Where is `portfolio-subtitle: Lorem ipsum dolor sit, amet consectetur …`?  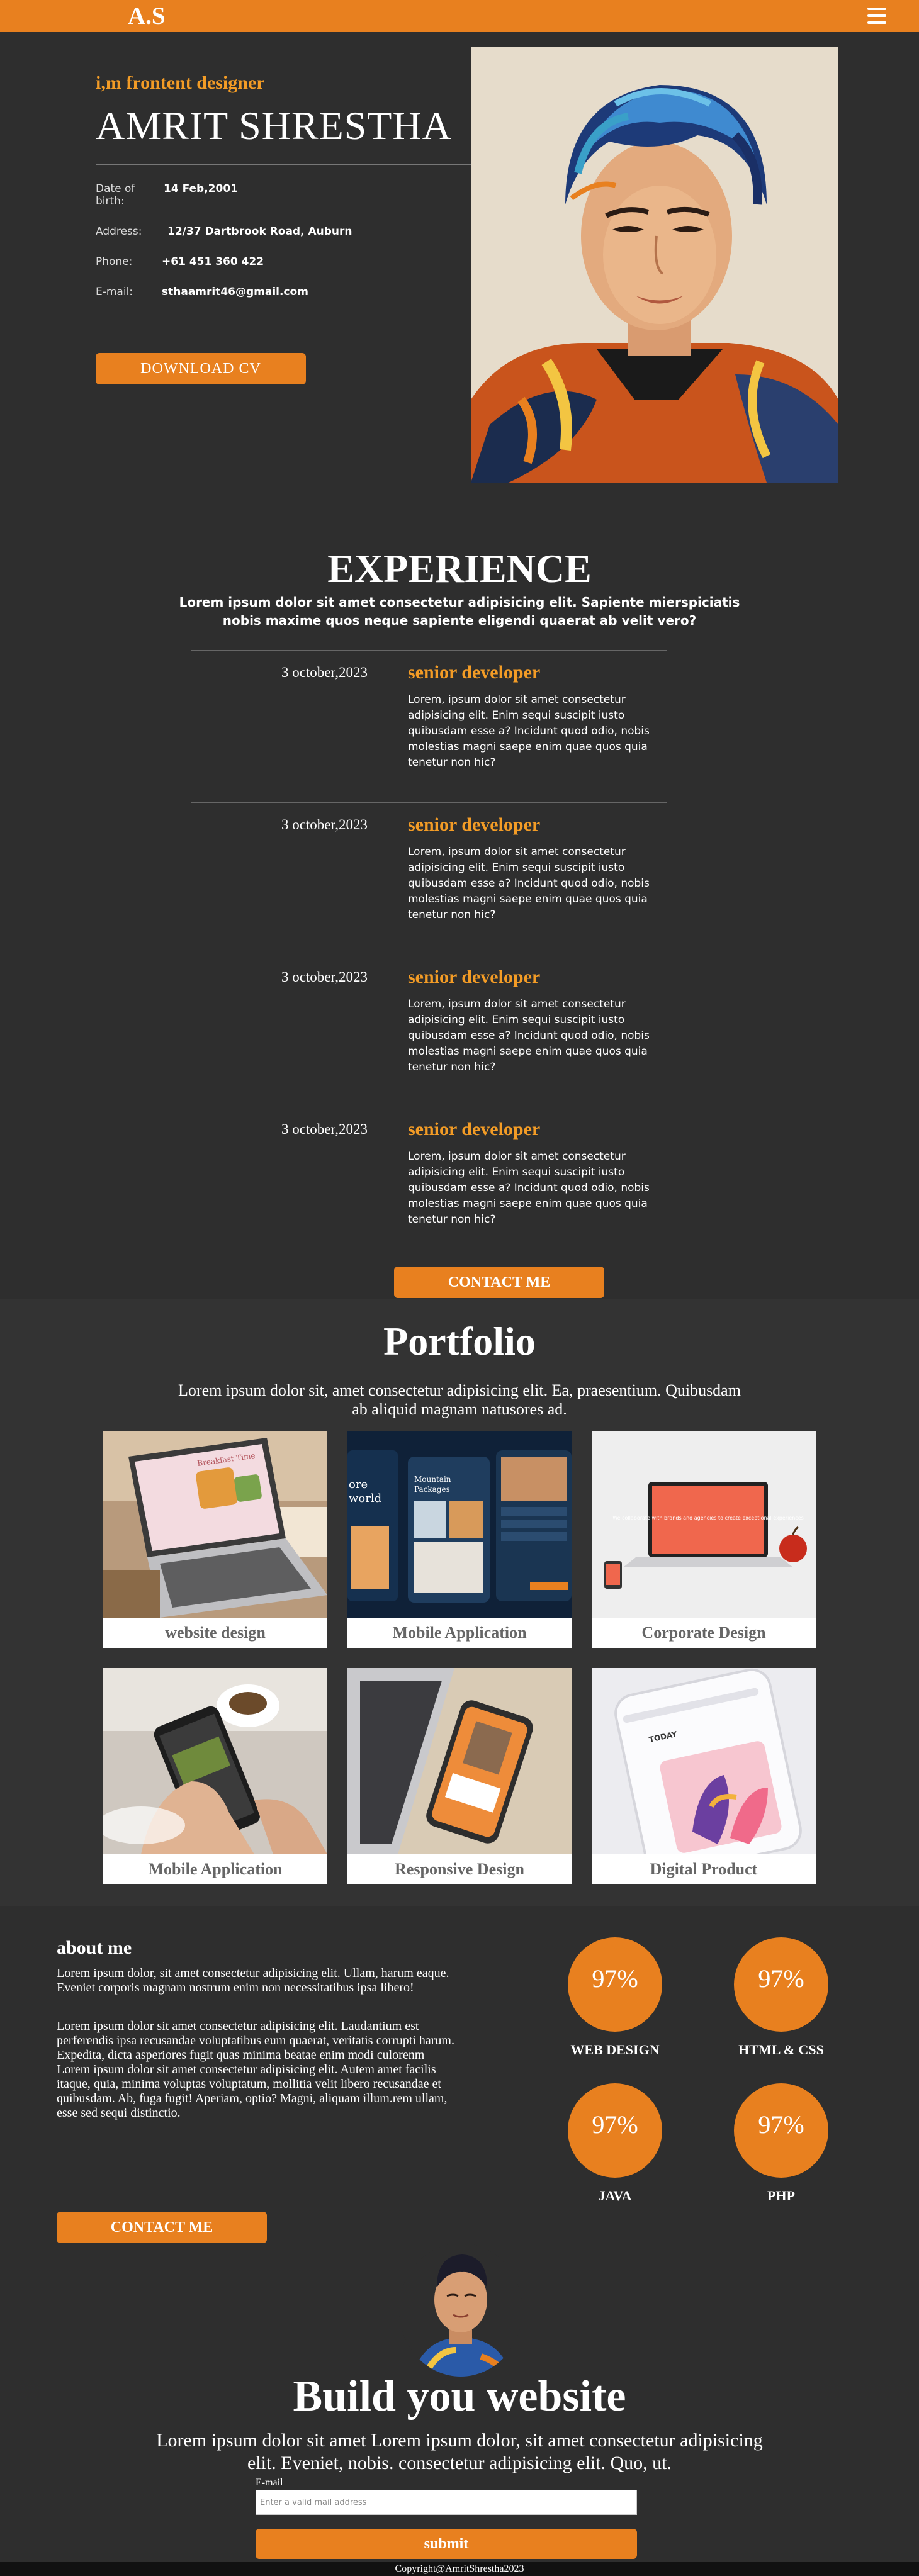 portfolio-subtitle: Lorem ipsum dolor sit, amet consectetur … is located at coordinates (460, 1399).